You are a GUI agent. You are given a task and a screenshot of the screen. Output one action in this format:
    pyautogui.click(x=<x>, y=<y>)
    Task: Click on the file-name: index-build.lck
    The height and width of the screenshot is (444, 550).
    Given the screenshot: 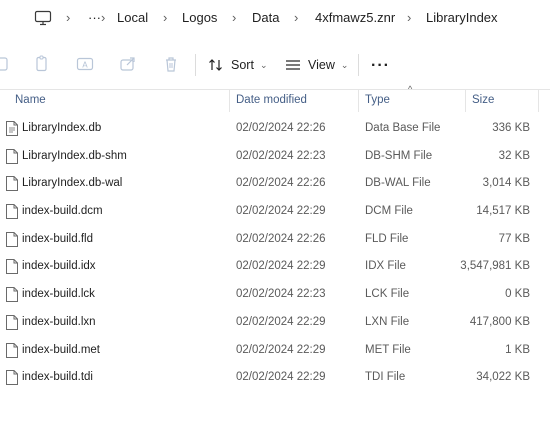 What is the action you would take?
    pyautogui.click(x=58, y=294)
    